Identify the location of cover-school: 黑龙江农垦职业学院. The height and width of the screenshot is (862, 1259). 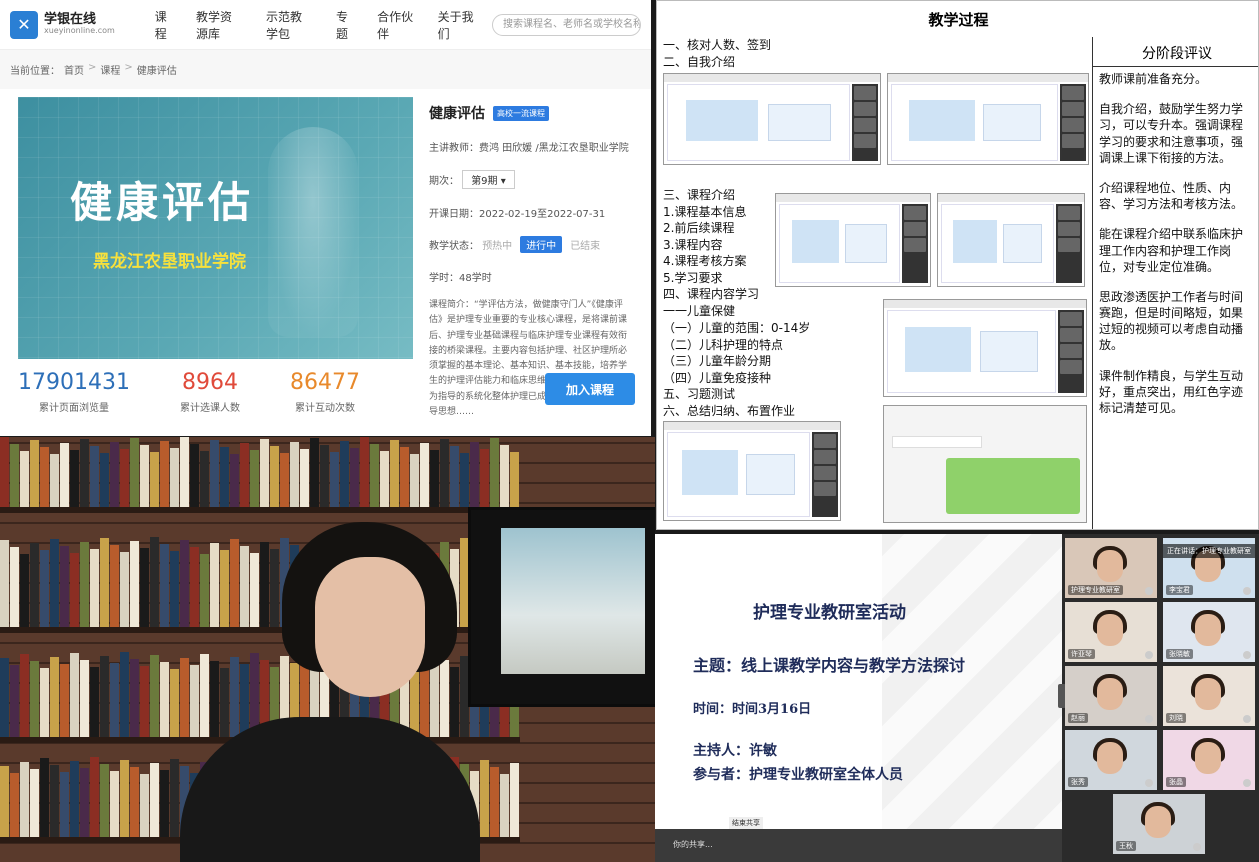
(169, 262).